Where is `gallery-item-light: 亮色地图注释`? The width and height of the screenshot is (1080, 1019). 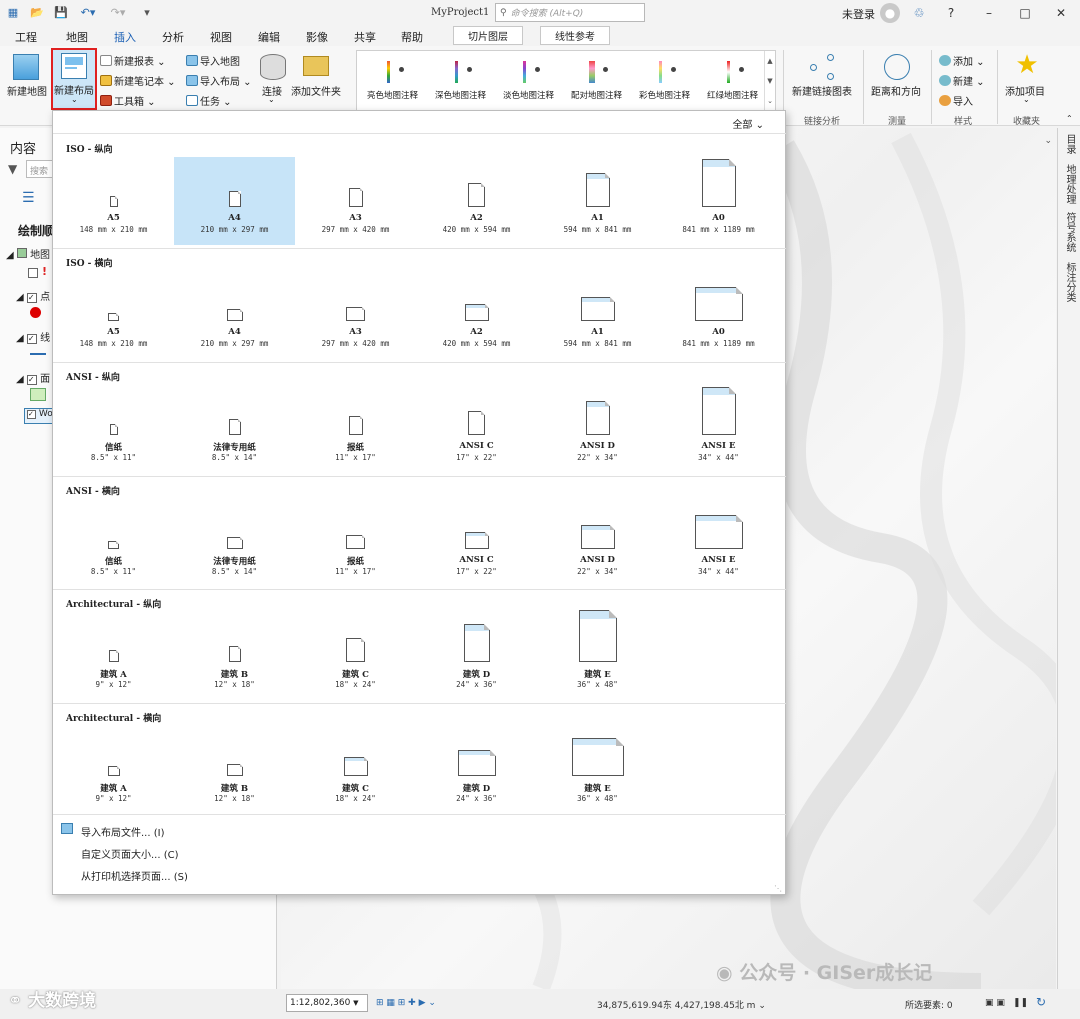
gallery-item-light: 亮色地图注释 is located at coordinates (392, 86).